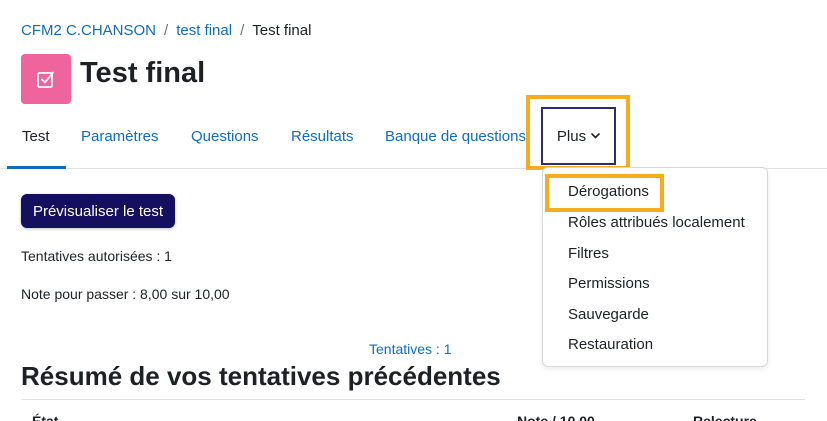 The image size is (827, 421). Describe the element at coordinates (588, 253) in the screenshot. I see `menu-item-filtres: Filtres` at that location.